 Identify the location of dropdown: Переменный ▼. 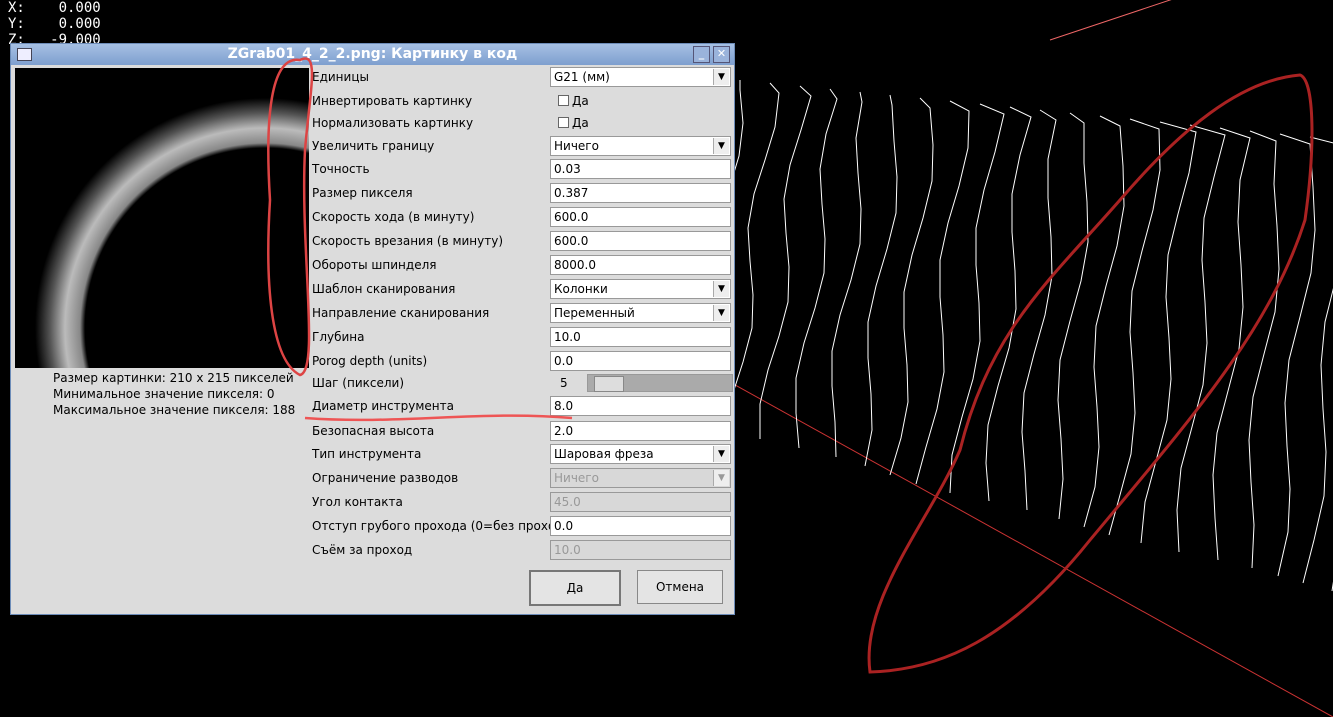
(640, 313).